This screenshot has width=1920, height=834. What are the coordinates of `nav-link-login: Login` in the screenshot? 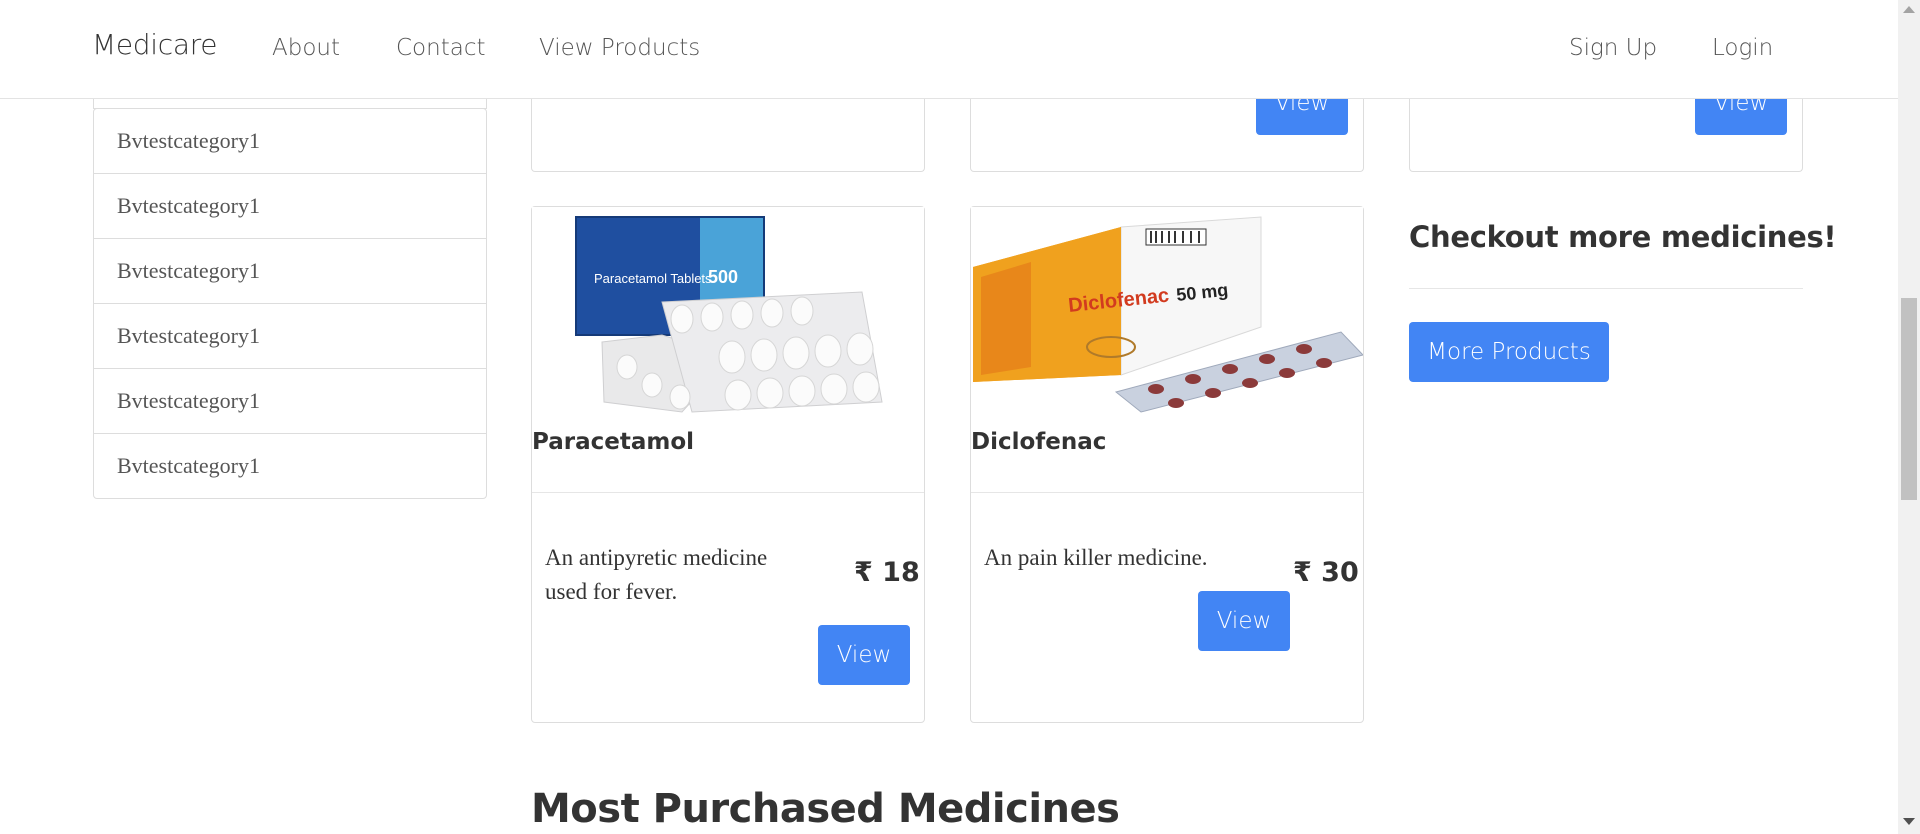 It's located at (1742, 48).